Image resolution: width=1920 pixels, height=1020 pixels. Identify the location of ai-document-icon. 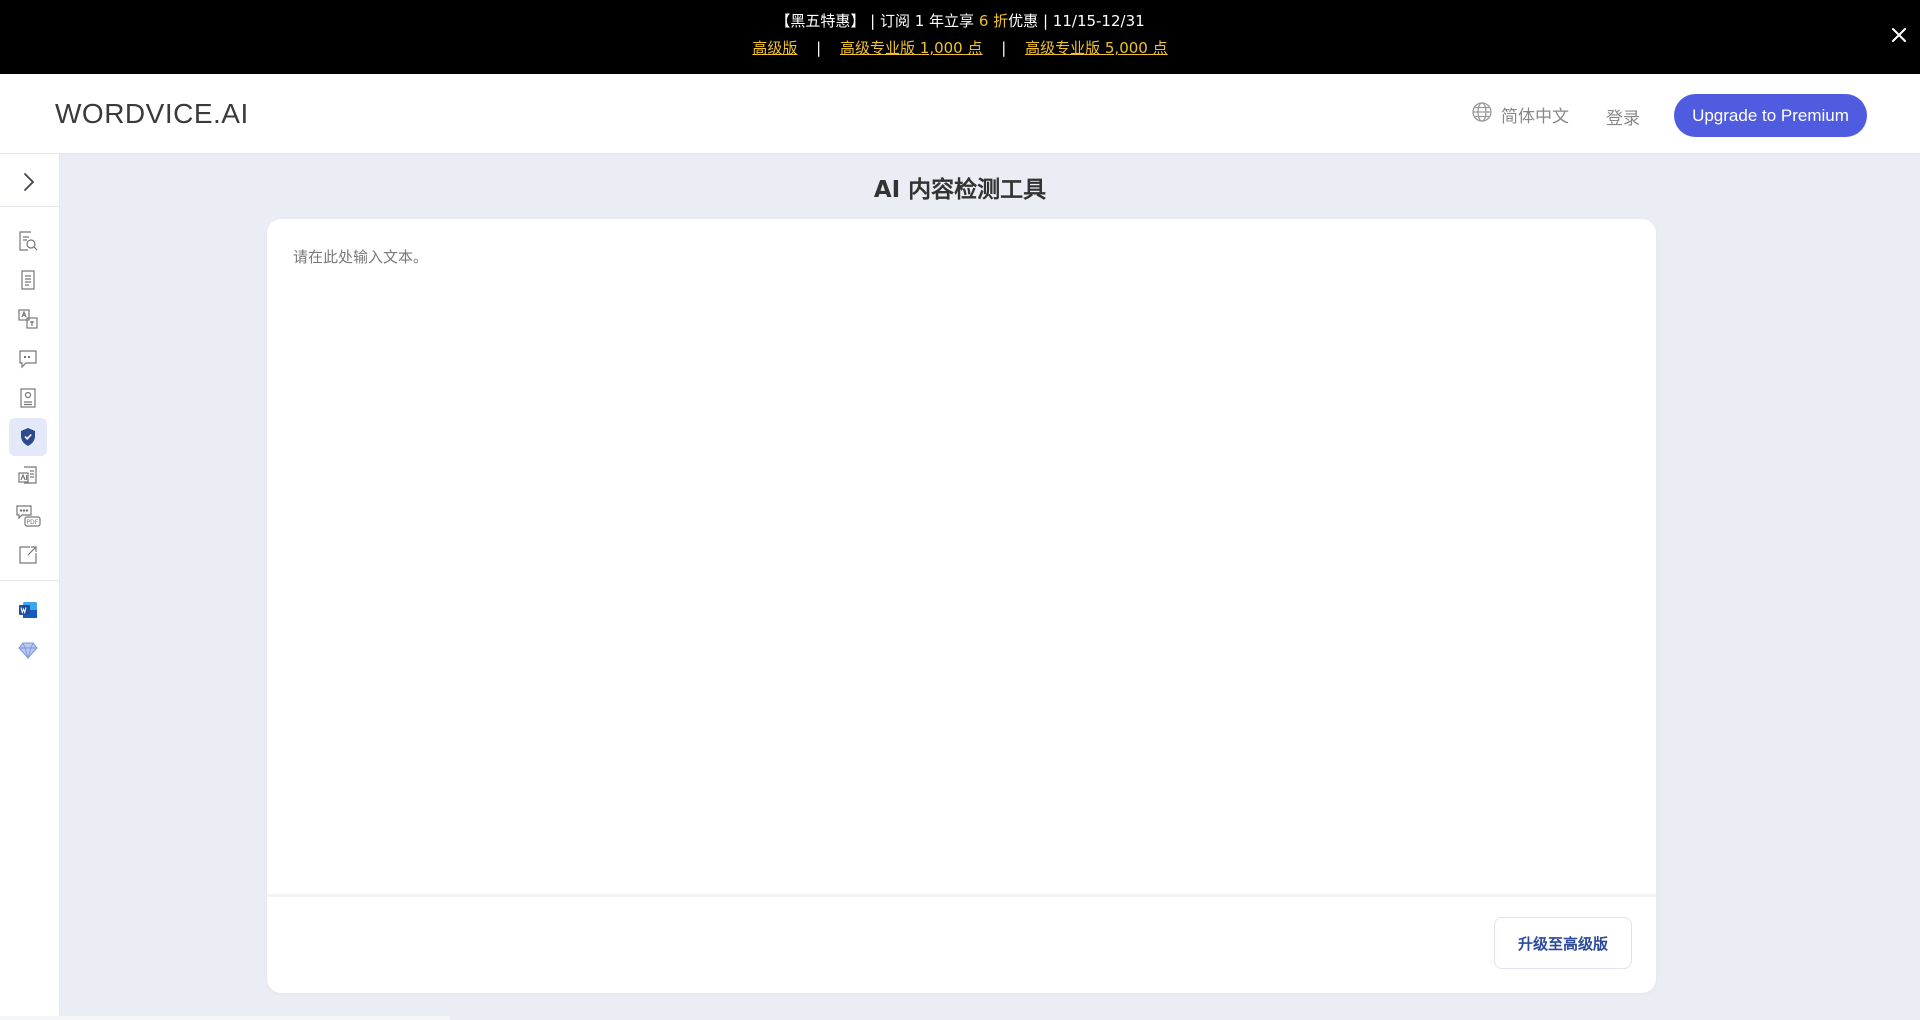
(27, 475).